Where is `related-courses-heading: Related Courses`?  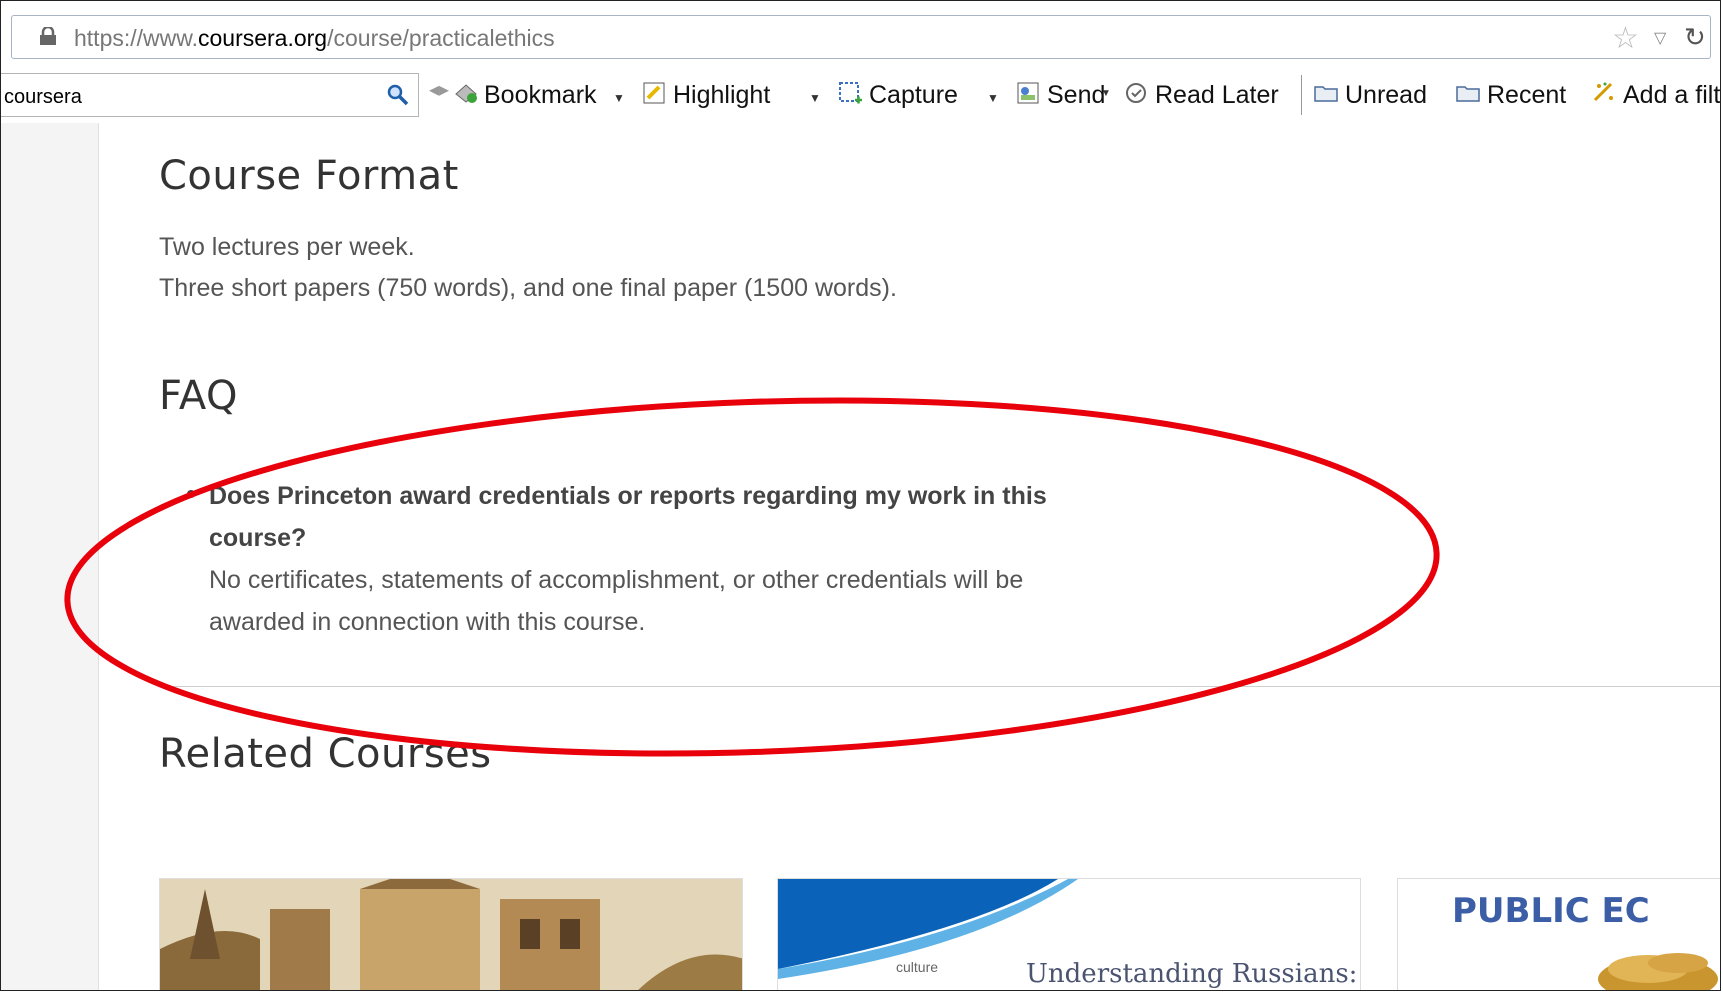
related-courses-heading: Related Courses is located at coordinates (325, 754).